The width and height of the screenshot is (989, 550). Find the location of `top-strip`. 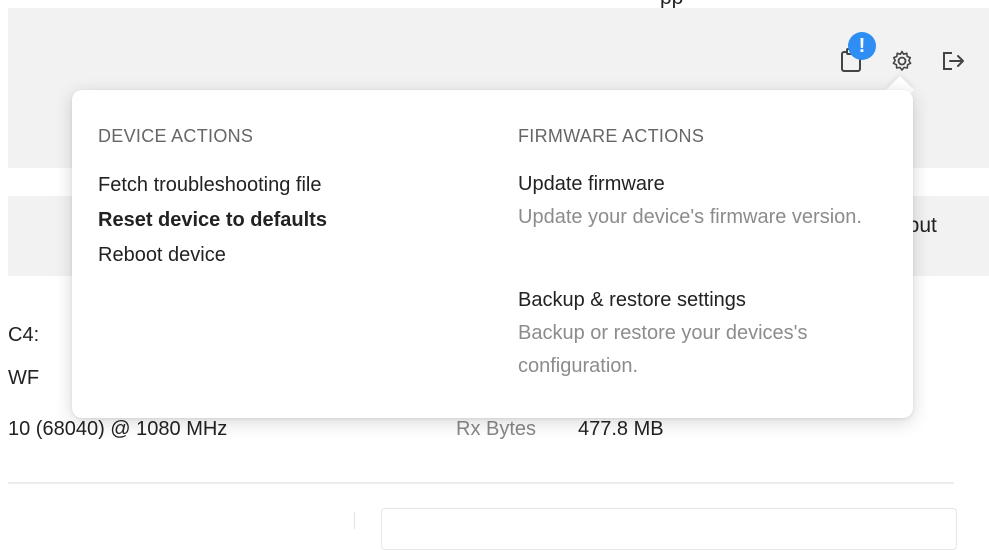

top-strip is located at coordinates (494, 4).